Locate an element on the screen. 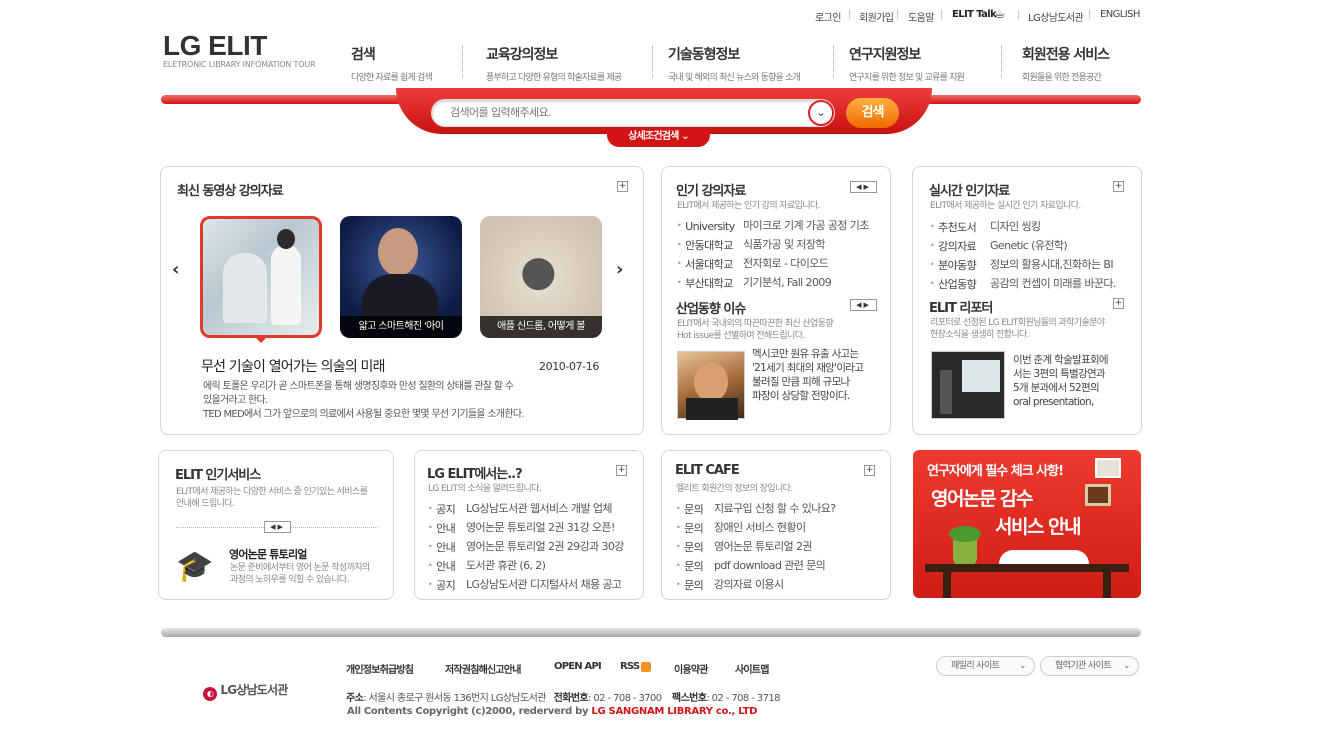 Image resolution: width=1328 pixels, height=756 pixels. list-item: 문의지료구입 신청 할 수 있나요? is located at coordinates (778, 509).